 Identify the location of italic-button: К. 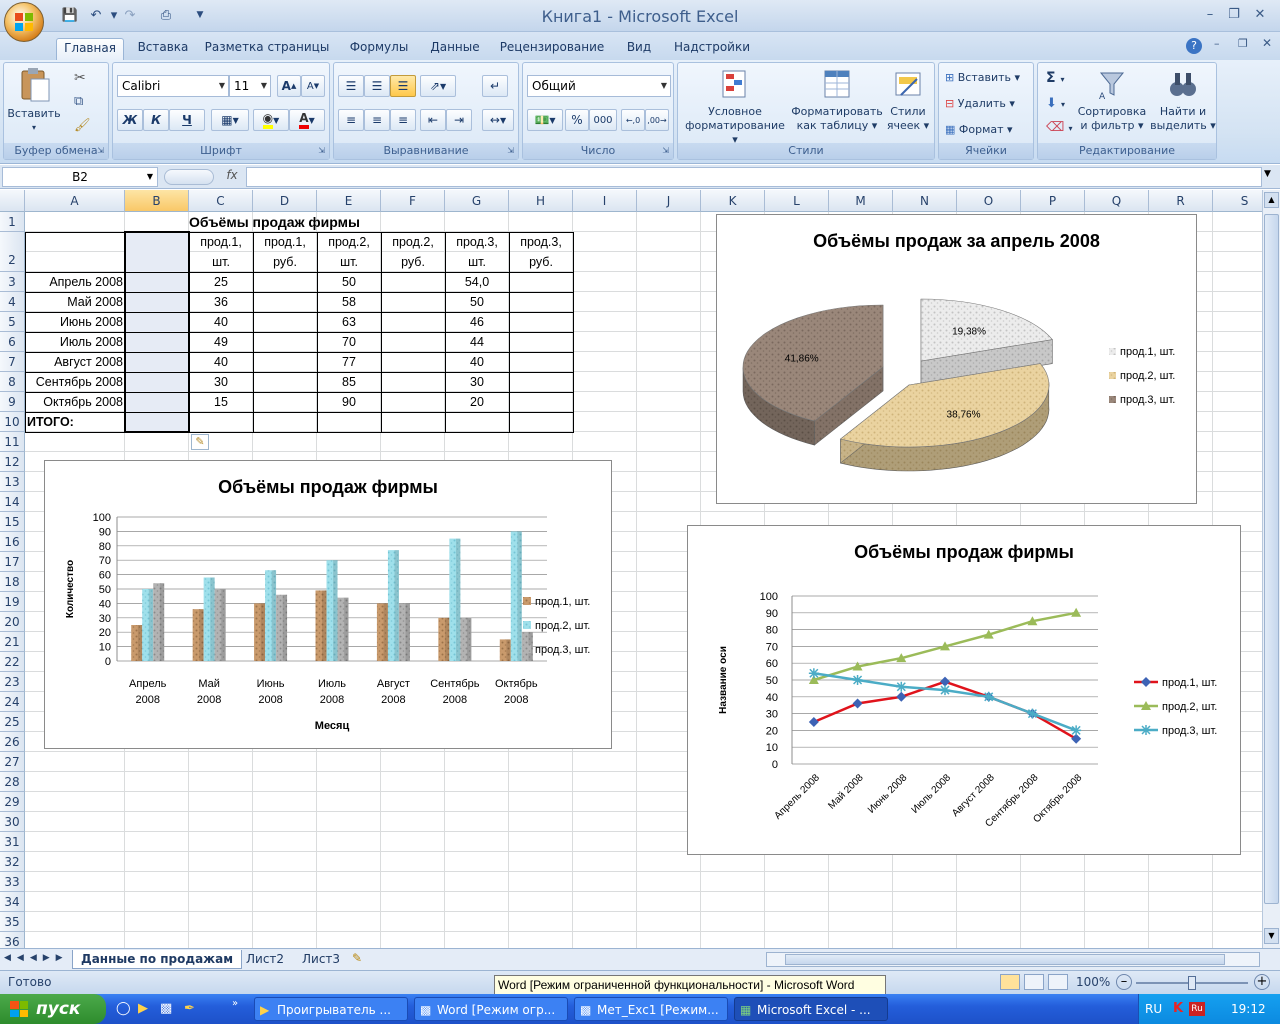
(156, 120).